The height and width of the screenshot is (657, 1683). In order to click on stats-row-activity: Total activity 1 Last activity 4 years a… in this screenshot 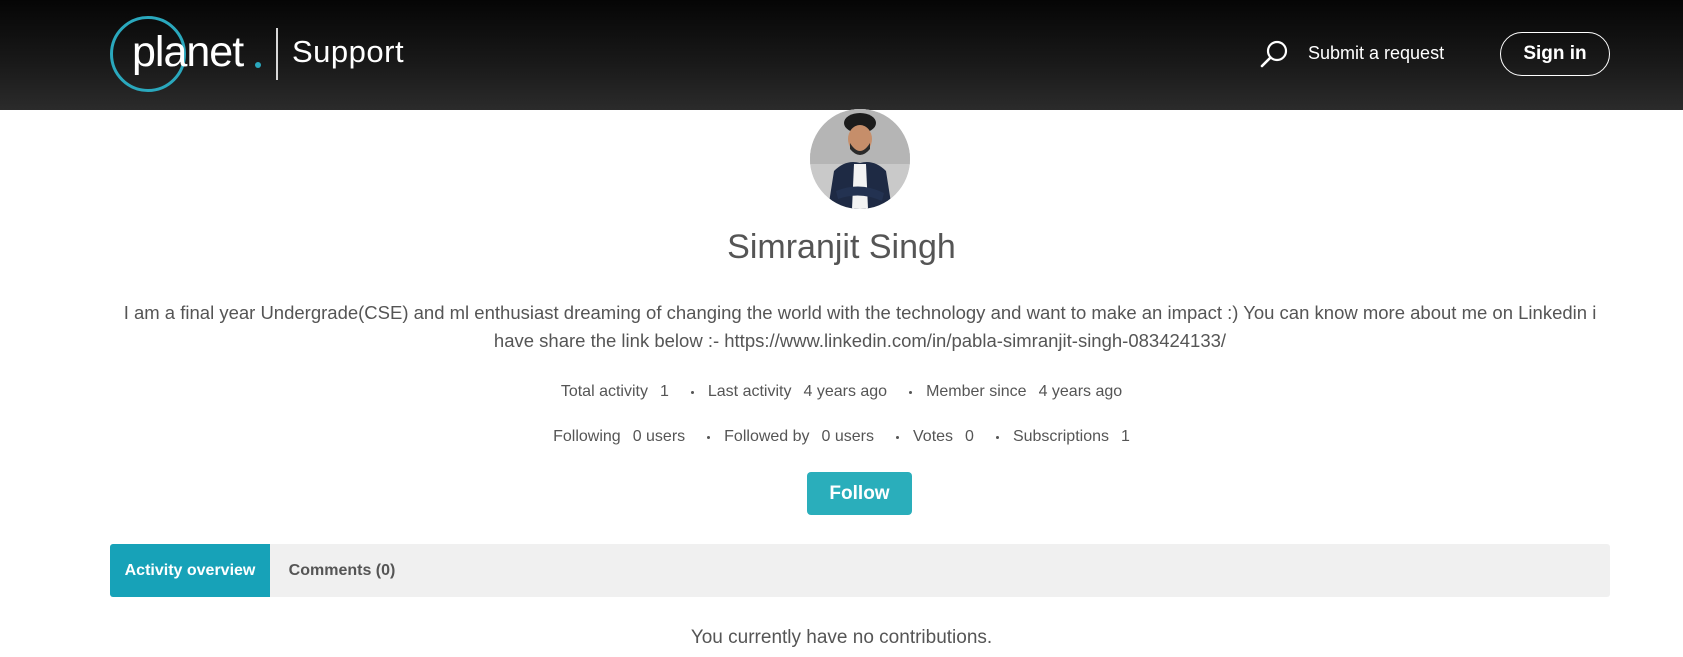, I will do `click(841, 392)`.